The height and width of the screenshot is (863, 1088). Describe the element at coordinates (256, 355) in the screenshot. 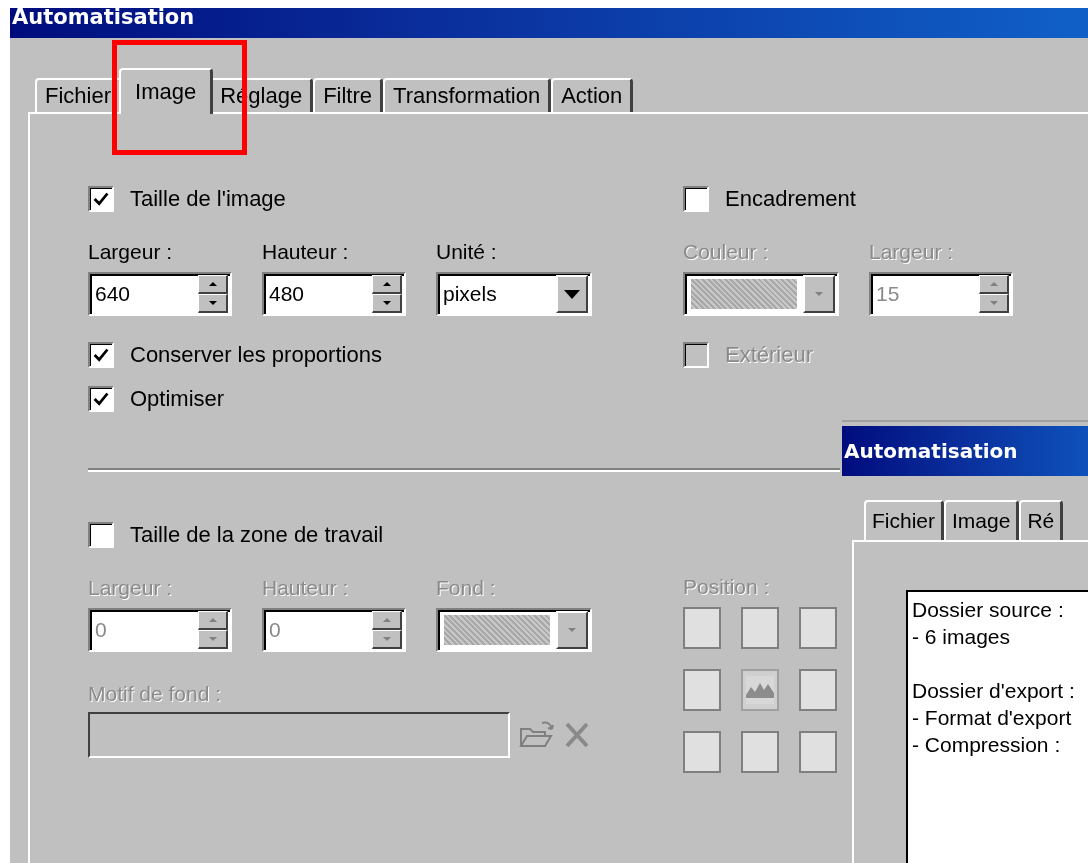

I see `checkbox-label: Conserver les proportions` at that location.